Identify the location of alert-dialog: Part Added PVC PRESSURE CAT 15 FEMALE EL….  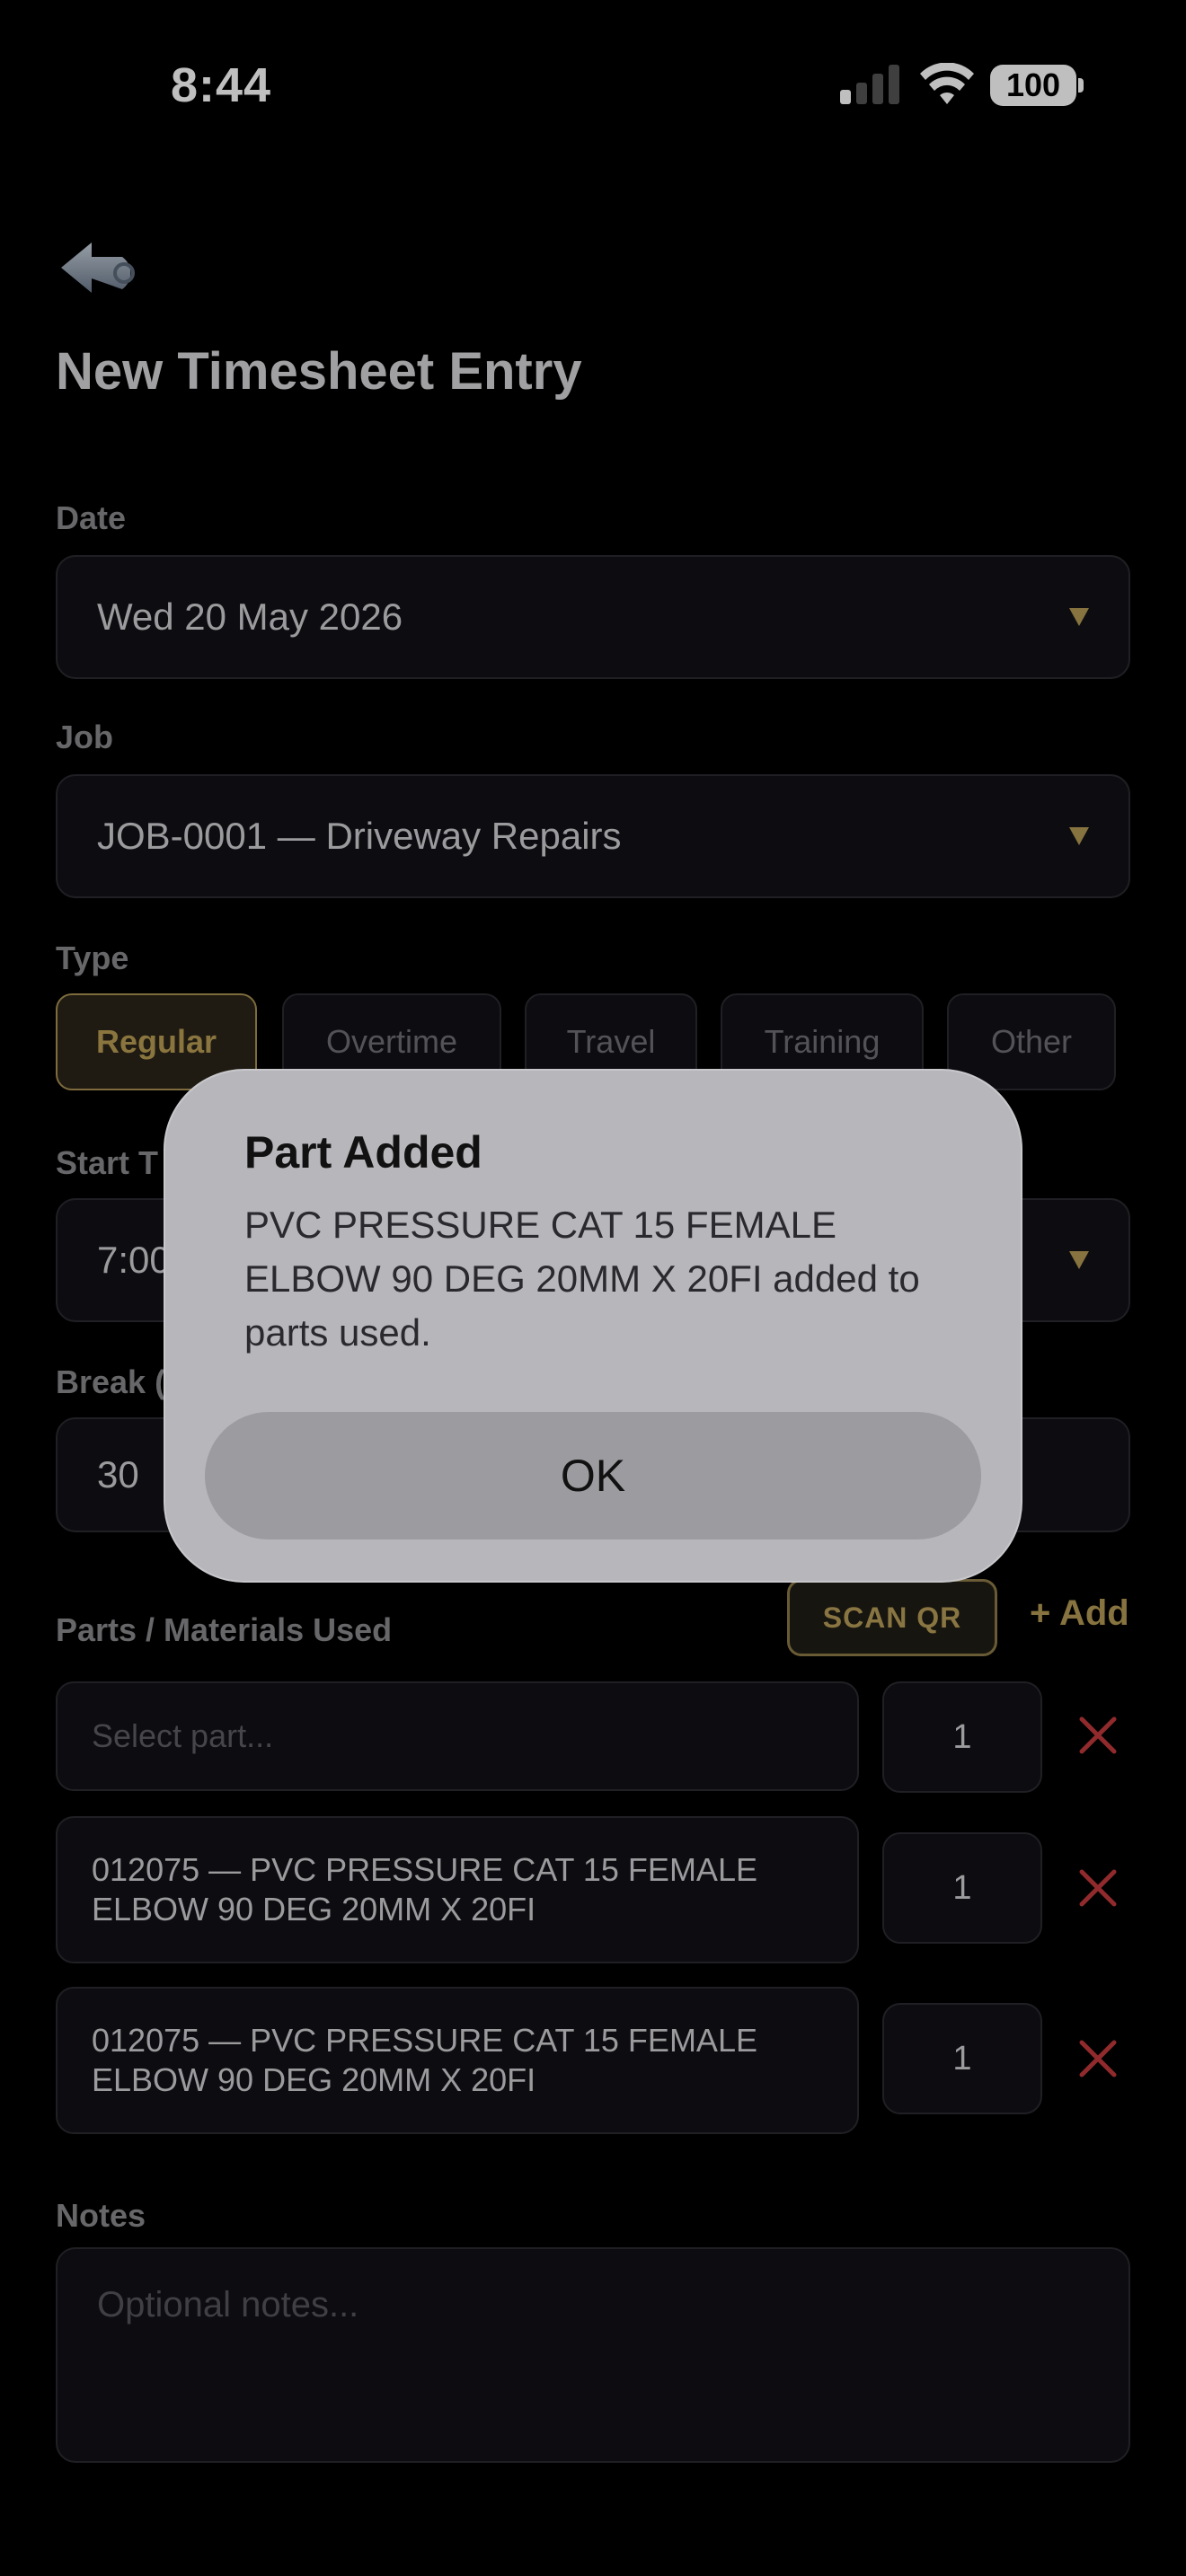
(593, 1326).